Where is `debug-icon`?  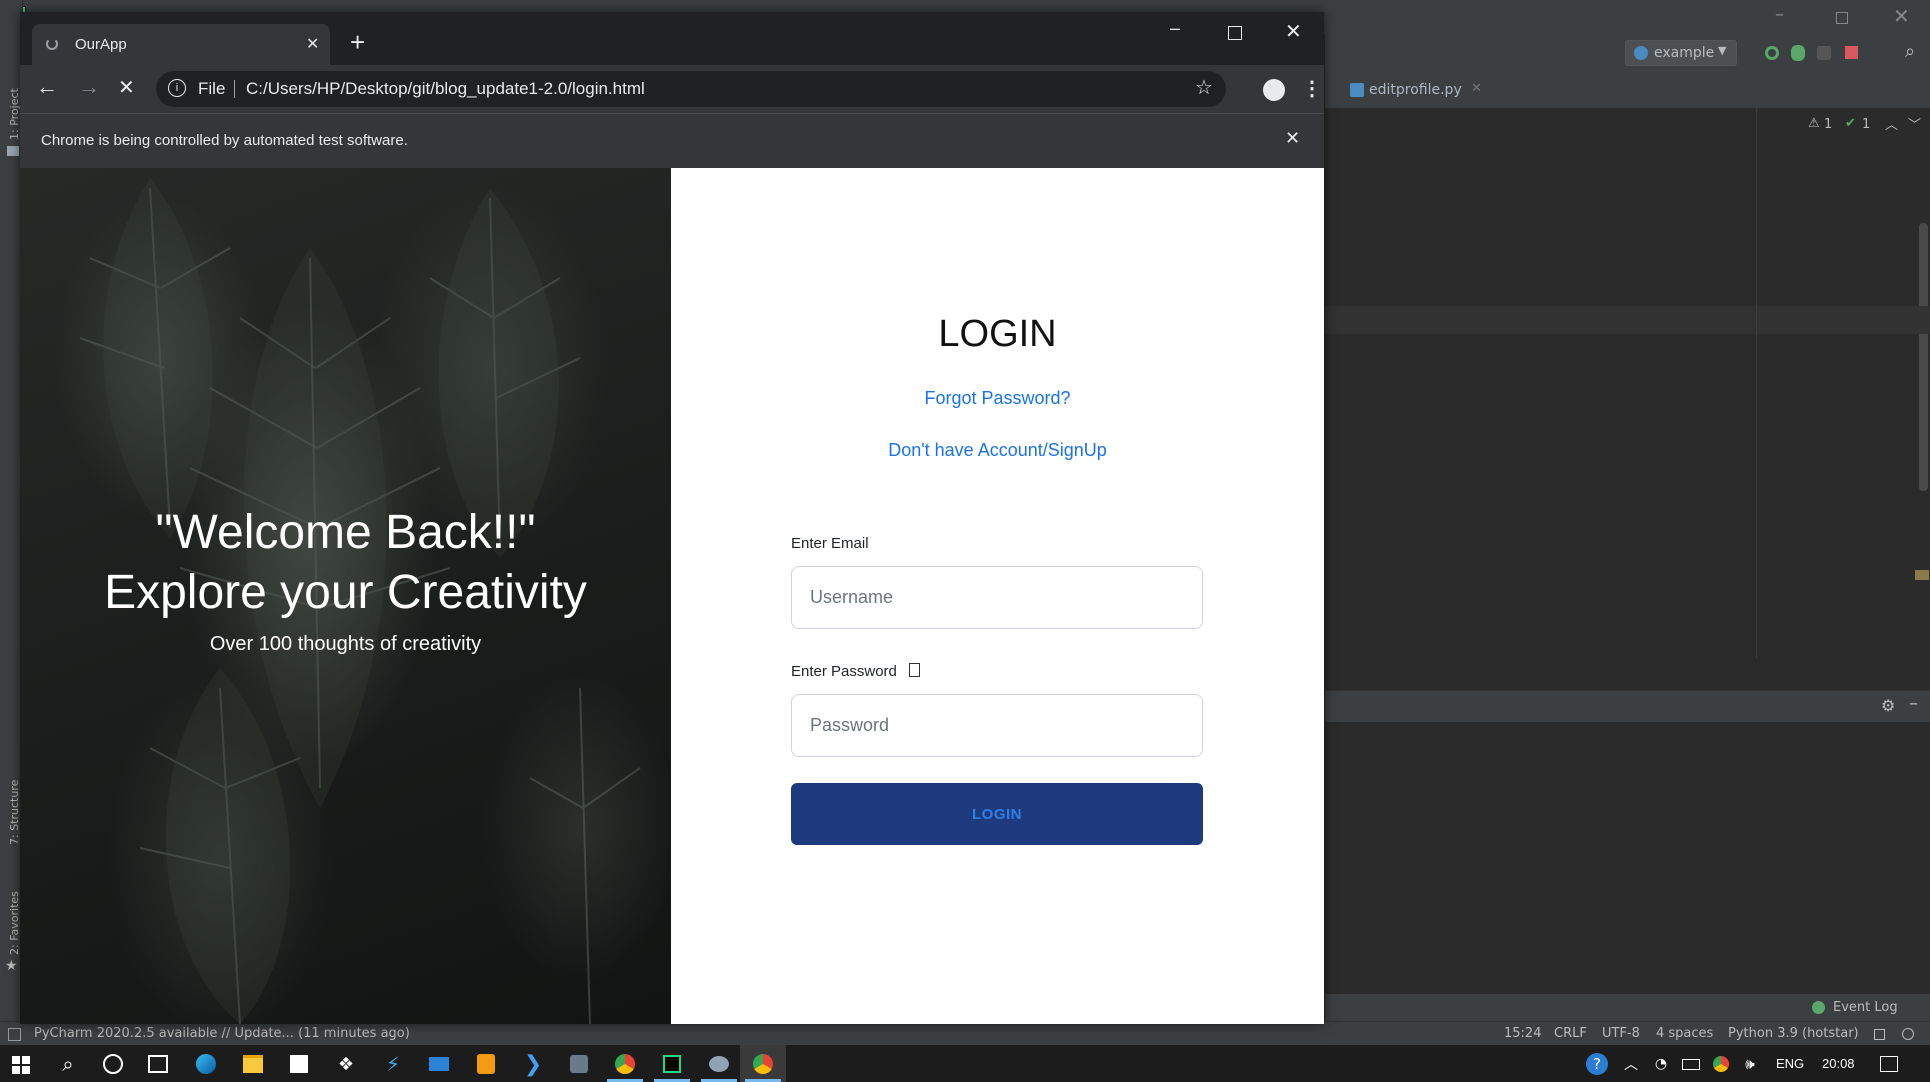
debug-icon is located at coordinates (1798, 53).